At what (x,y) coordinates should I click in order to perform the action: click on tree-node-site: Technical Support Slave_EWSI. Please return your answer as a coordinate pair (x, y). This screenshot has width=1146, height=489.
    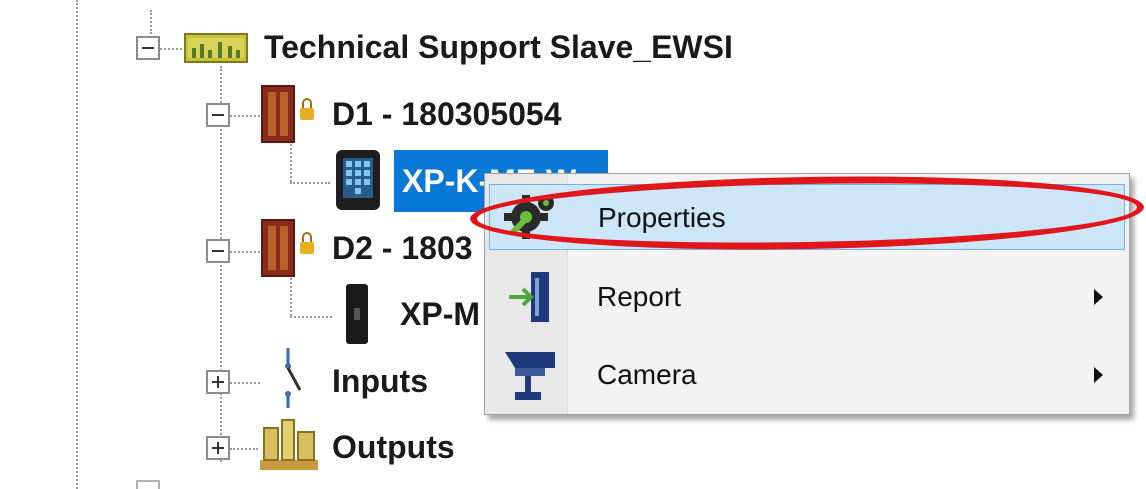
    Looking at the image, I should click on (498, 47).